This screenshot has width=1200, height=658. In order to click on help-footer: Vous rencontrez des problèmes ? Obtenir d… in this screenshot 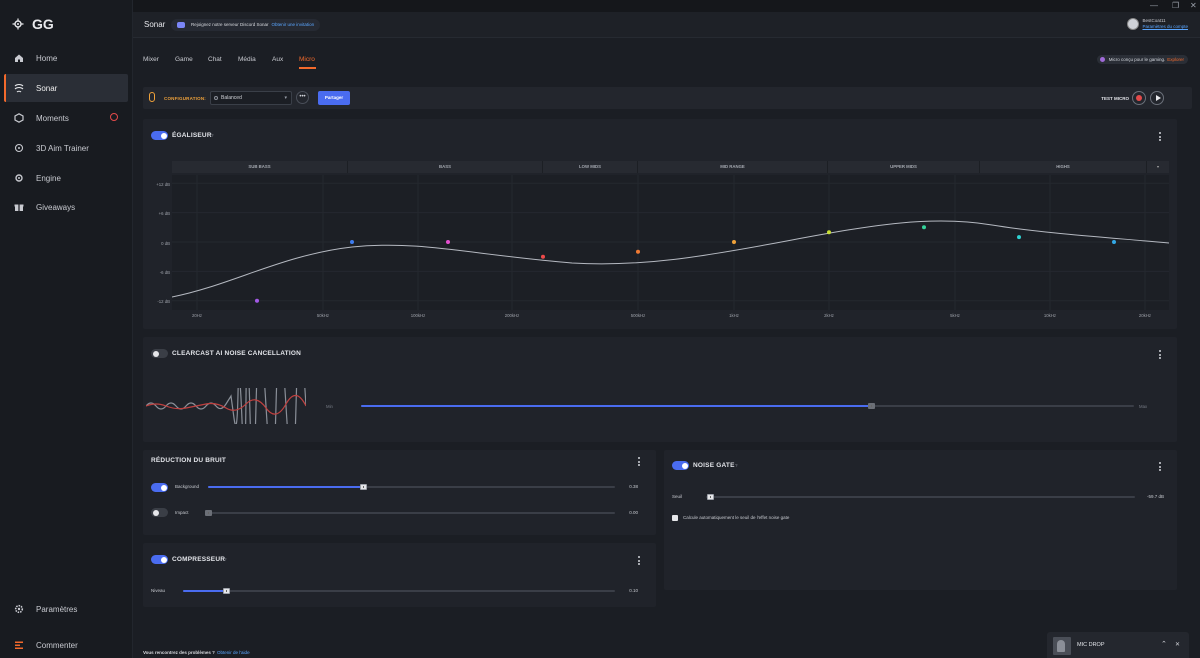, I will do `click(196, 652)`.